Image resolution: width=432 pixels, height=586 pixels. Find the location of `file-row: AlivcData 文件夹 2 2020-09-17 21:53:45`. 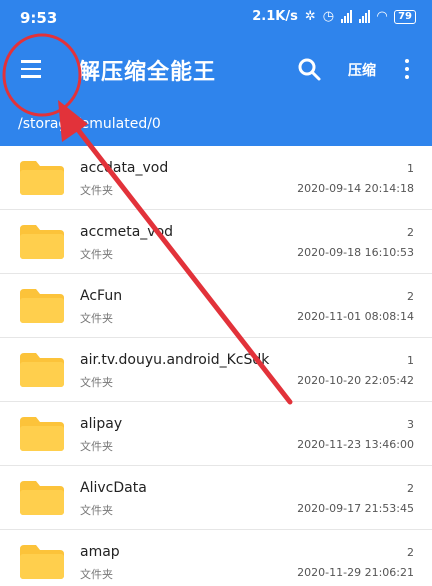

file-row: AlivcData 文件夹 2 2020-09-17 21:53:45 is located at coordinates (216, 498).